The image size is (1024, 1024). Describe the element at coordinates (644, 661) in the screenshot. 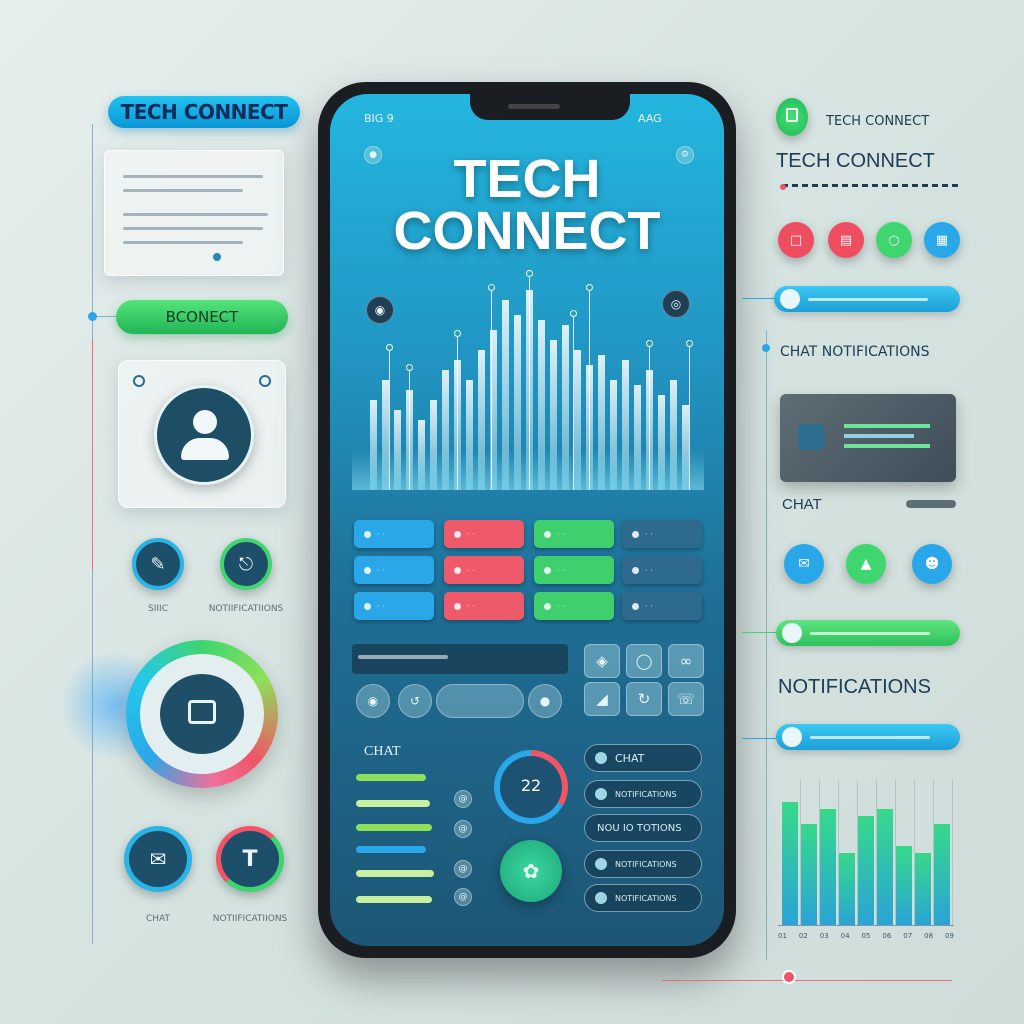

I see `shield-icon: ◯` at that location.